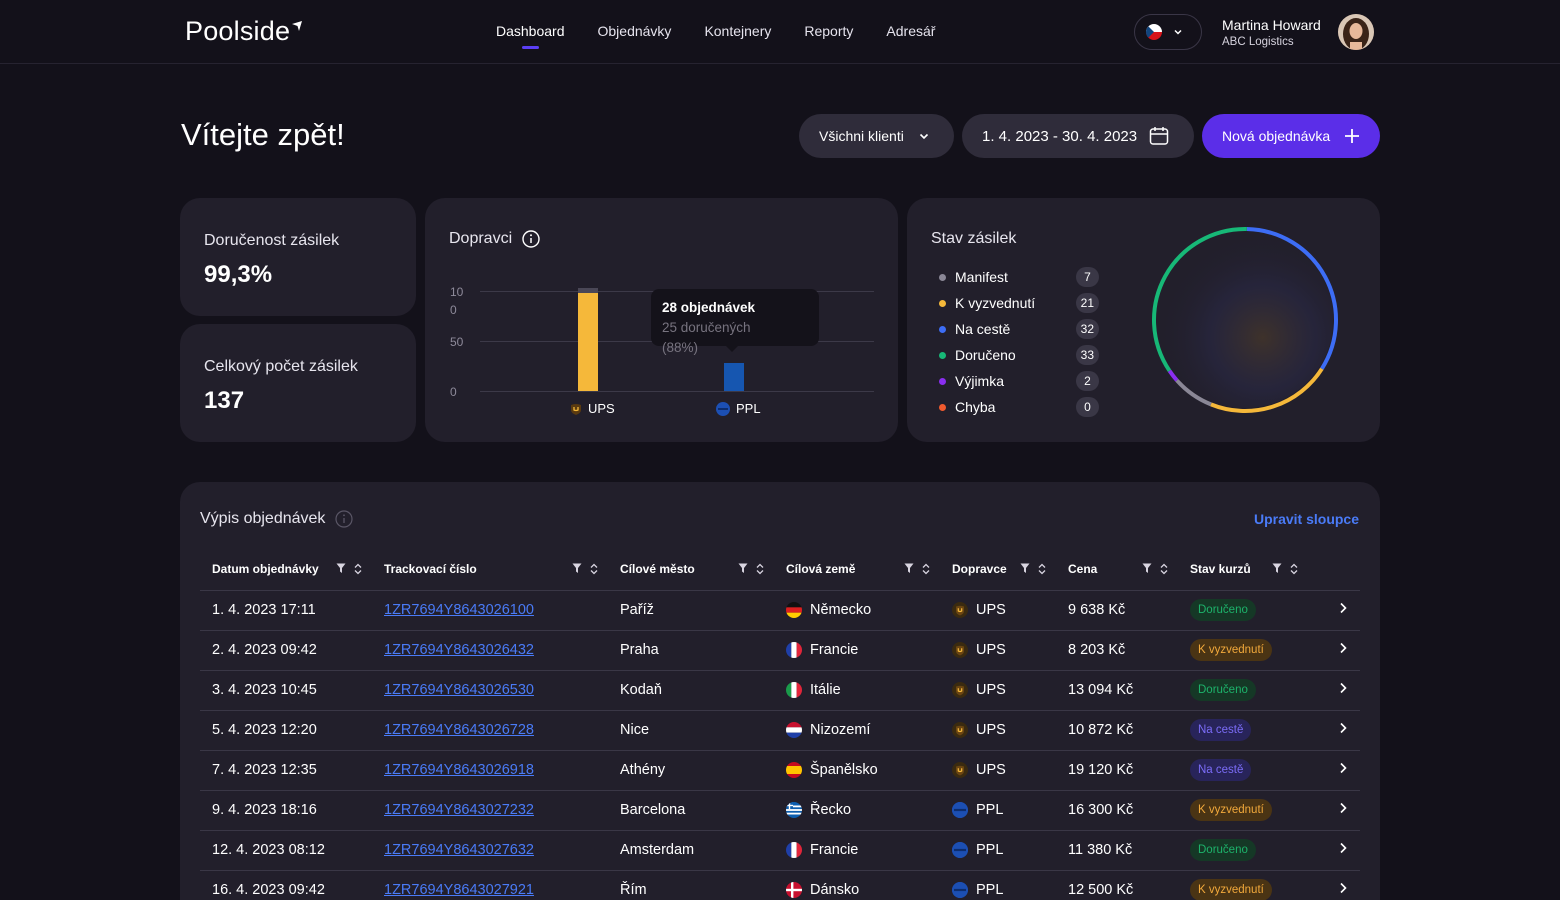  Describe the element at coordinates (1356, 32) in the screenshot. I see `avatar` at that location.